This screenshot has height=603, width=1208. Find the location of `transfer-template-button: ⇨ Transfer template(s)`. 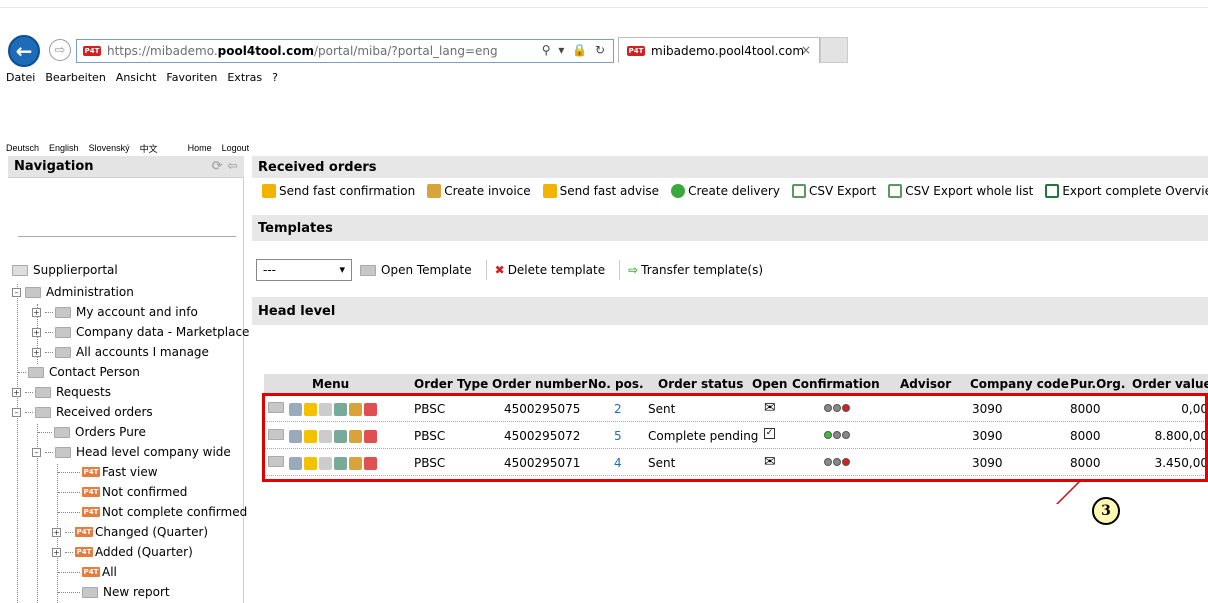

transfer-template-button: ⇨ Transfer template(s) is located at coordinates (695, 270).